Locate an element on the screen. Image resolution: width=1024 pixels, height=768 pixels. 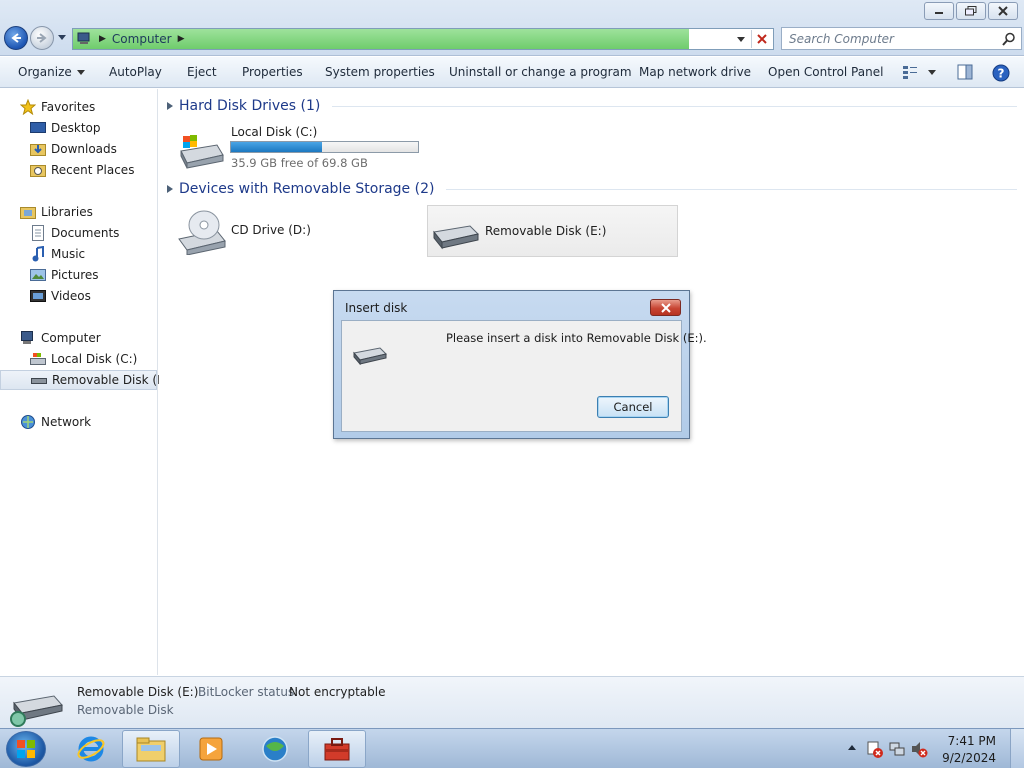
taskbar-internet-explorer is located at coordinates (91, 749).